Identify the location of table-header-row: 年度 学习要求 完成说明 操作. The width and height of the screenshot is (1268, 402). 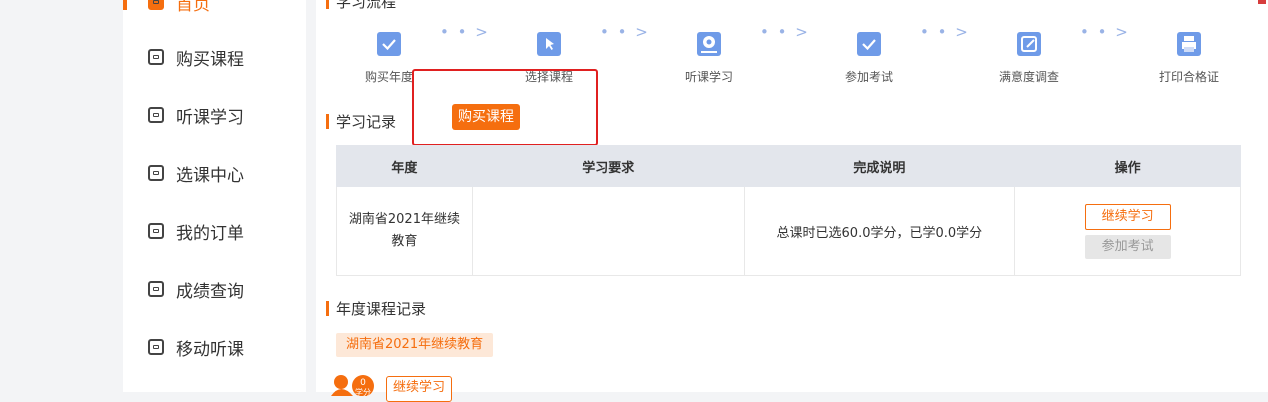
(788, 166).